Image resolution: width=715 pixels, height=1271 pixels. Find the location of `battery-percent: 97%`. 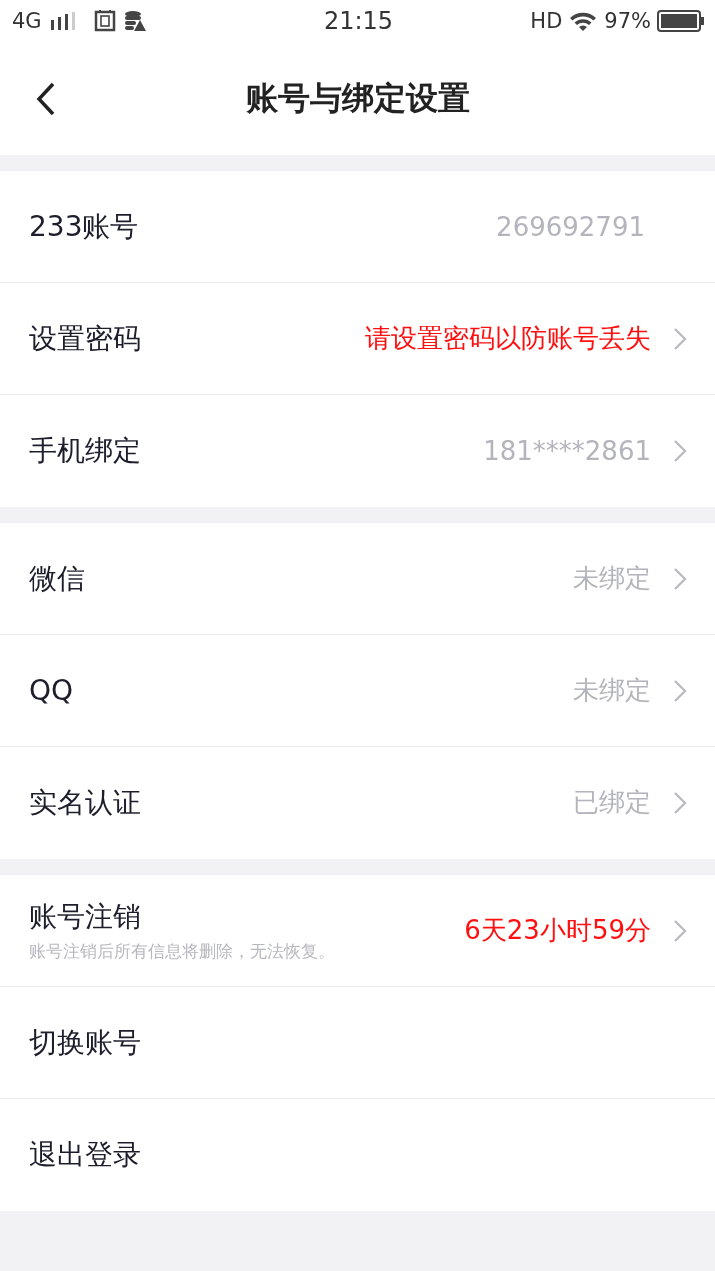

battery-percent: 97% is located at coordinates (627, 21).